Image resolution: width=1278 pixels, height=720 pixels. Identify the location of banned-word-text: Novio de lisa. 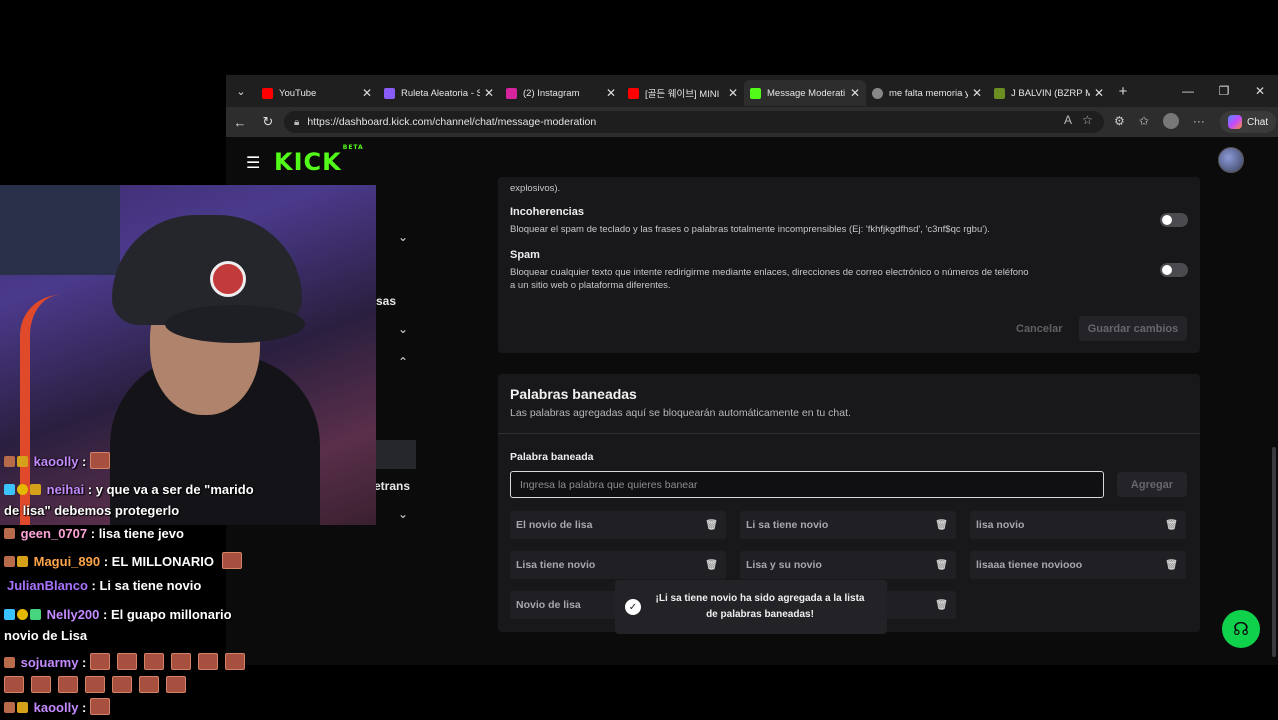
(548, 605).